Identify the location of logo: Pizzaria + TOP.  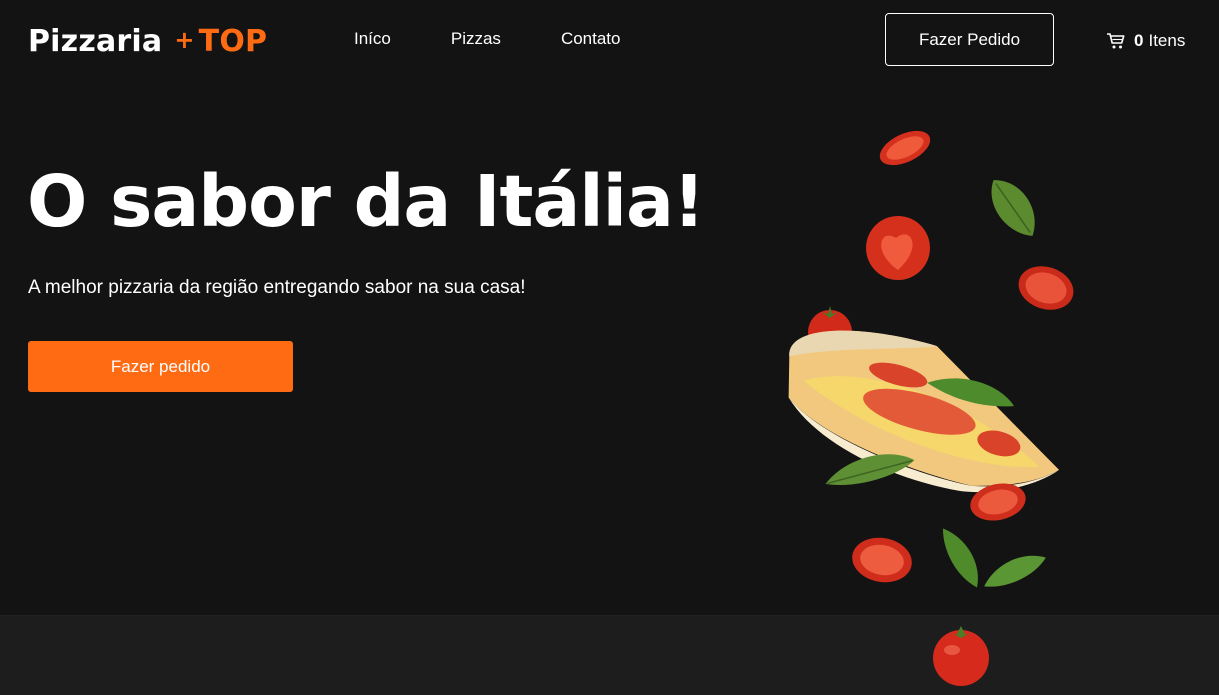
(147, 41).